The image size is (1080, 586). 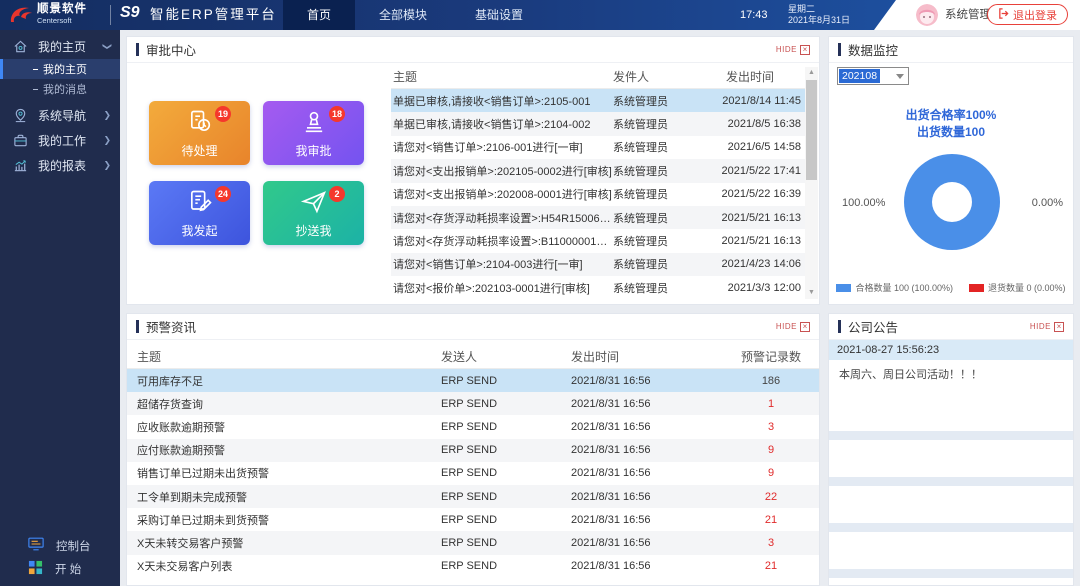 What do you see at coordinates (598, 77) in the screenshot?
I see `table-header-row: 主题 发件人 发出时间` at bounding box center [598, 77].